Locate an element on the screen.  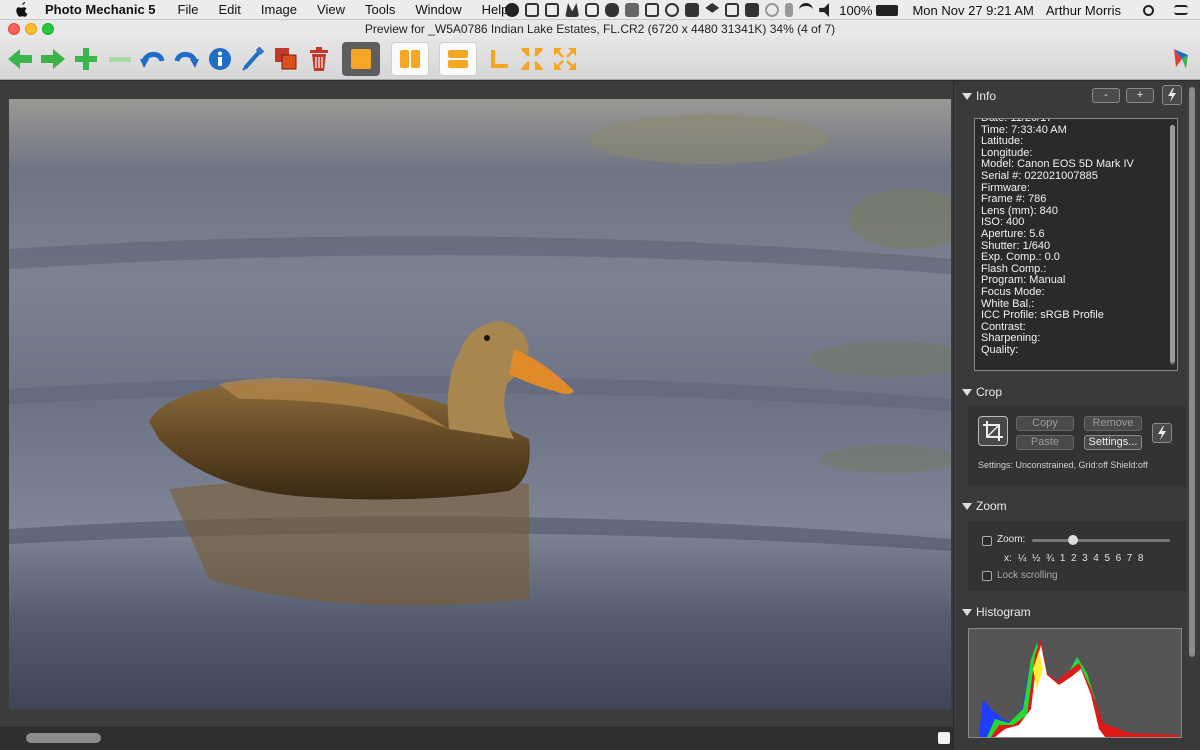
stacked-icon is located at coordinates (458, 59).